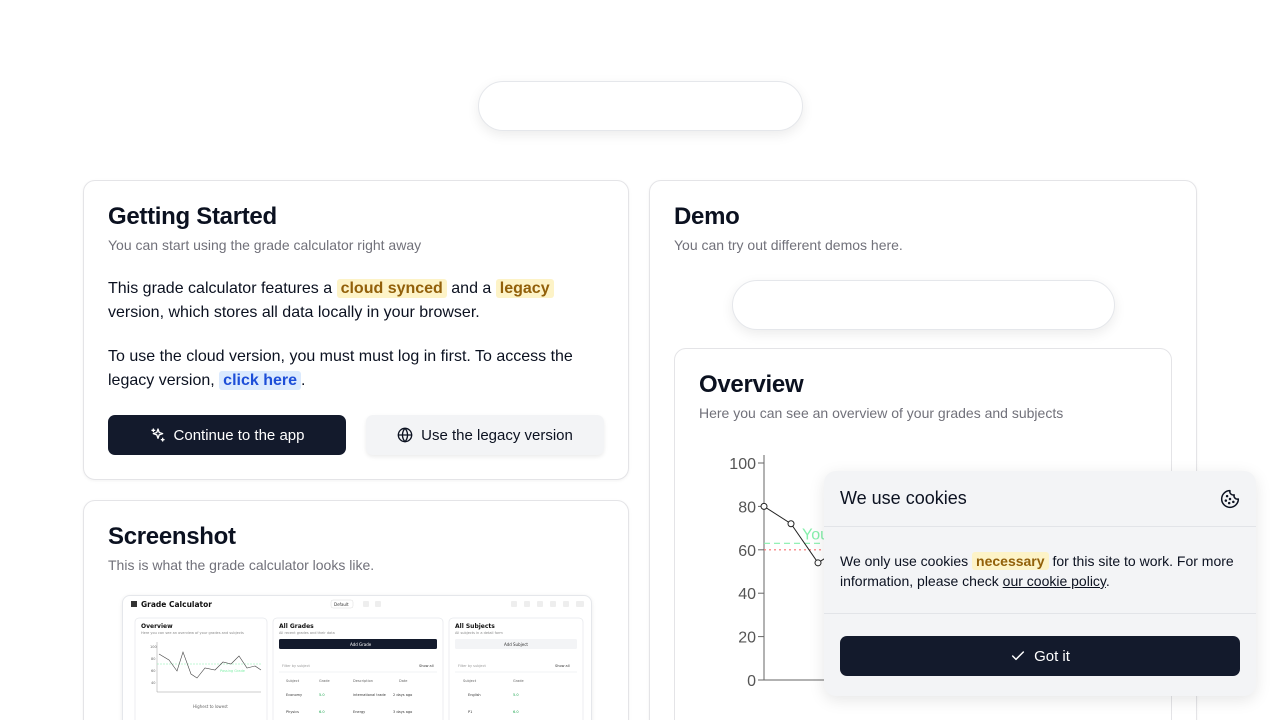  What do you see at coordinates (475, 626) in the screenshot?
I see `preview-subjects-title: All Subjects` at bounding box center [475, 626].